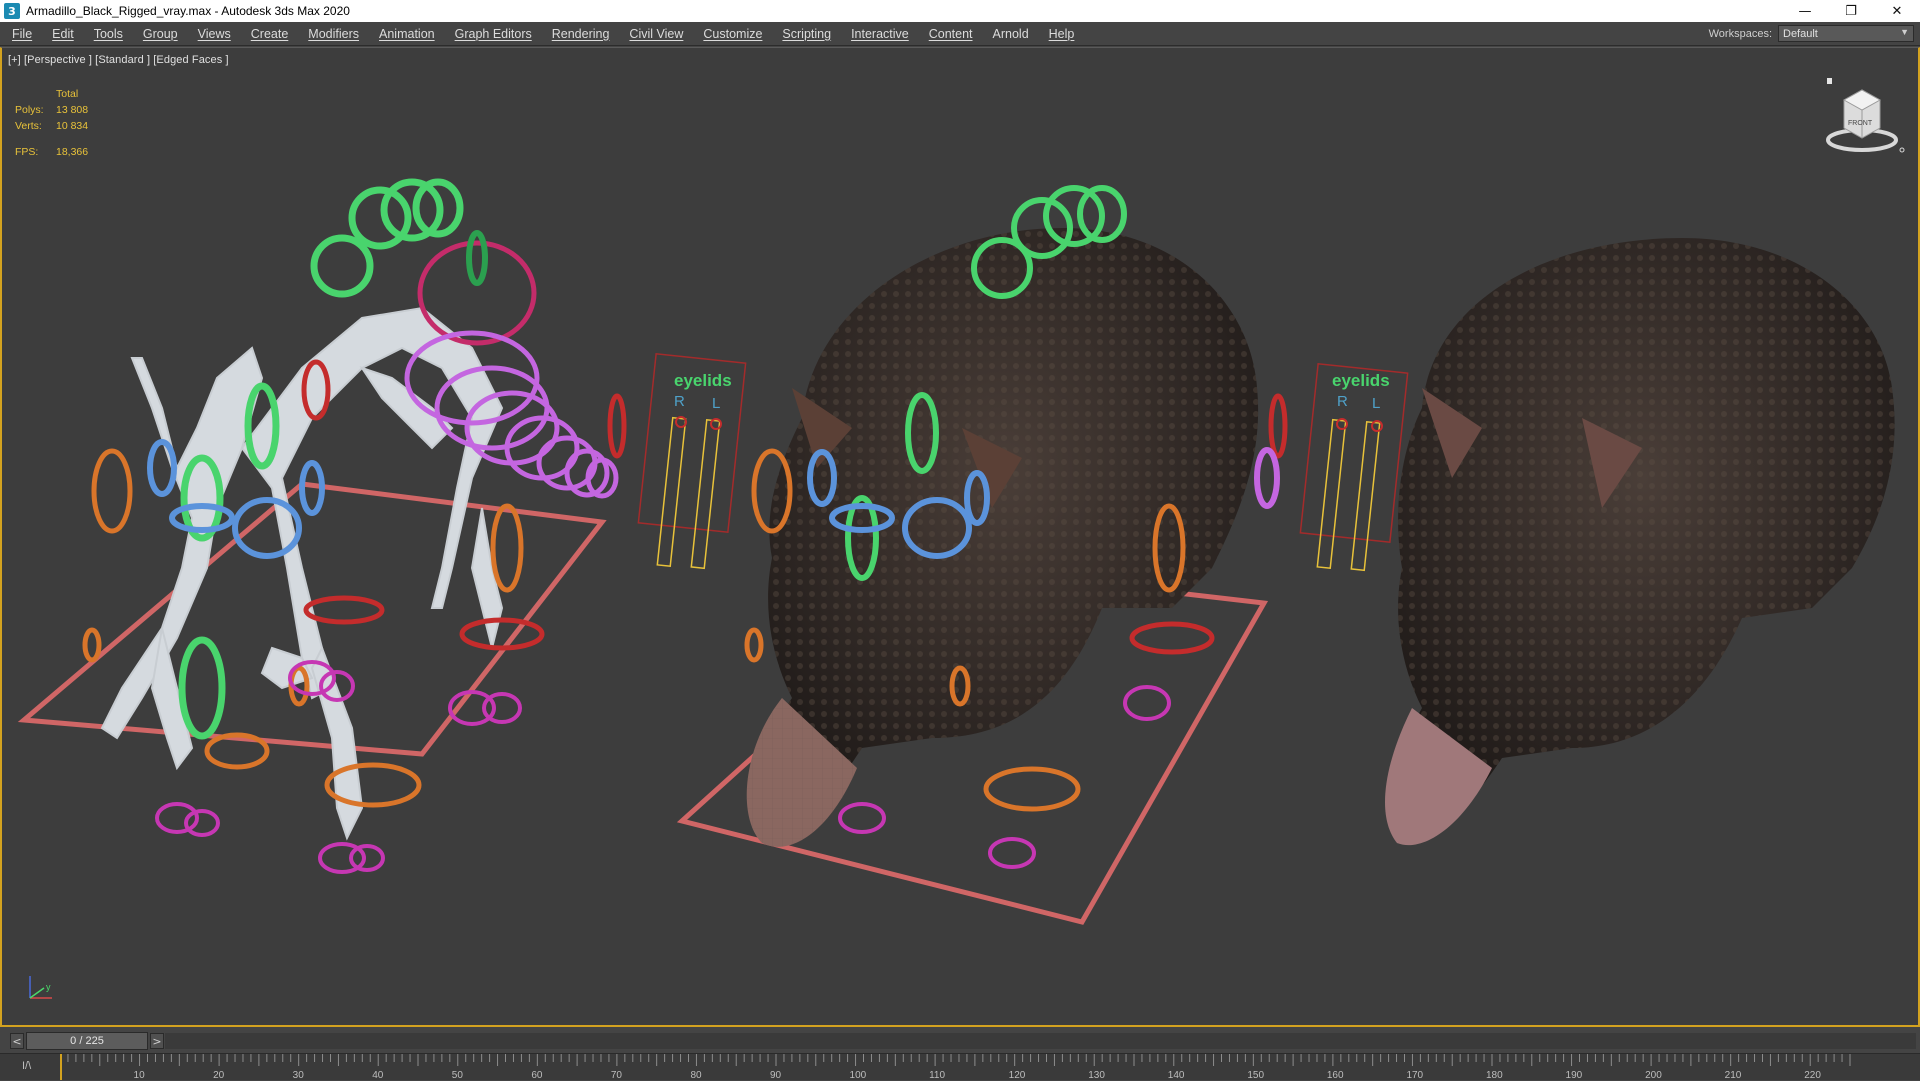 The height and width of the screenshot is (1081, 1920). I want to click on ruler-label: 110, so click(937, 1075).